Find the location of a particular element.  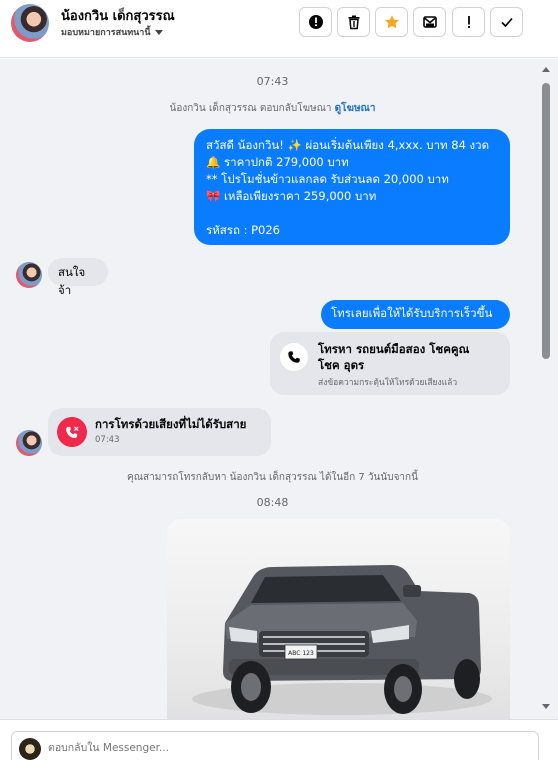

promo-line-car-code: รหัสรถ : P026 is located at coordinates (243, 230).